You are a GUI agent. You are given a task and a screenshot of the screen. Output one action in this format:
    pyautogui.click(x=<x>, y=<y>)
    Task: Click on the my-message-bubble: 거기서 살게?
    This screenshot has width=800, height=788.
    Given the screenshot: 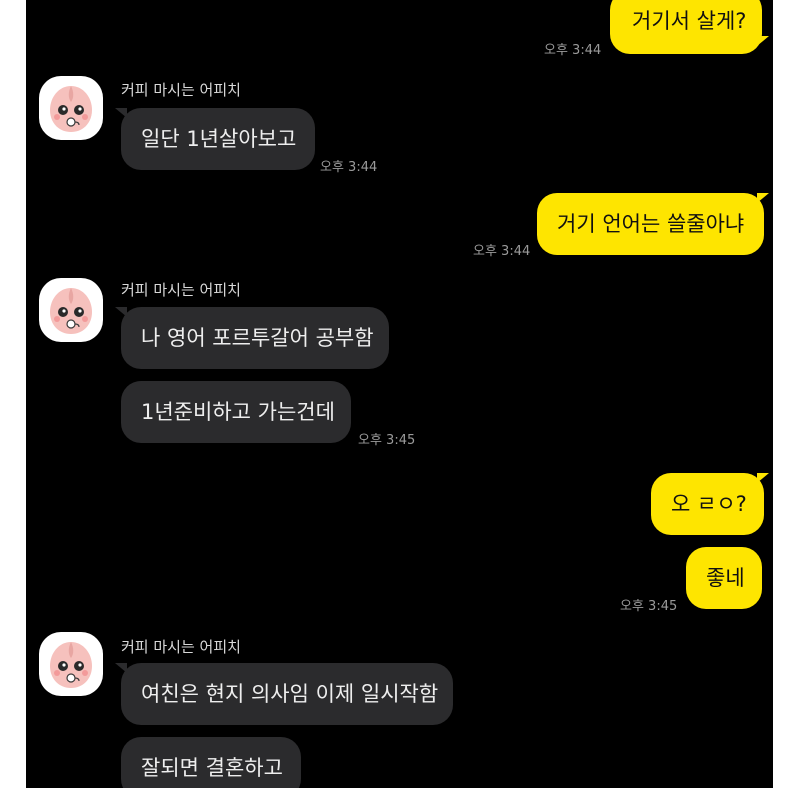 What is the action you would take?
    pyautogui.click(x=686, y=27)
    